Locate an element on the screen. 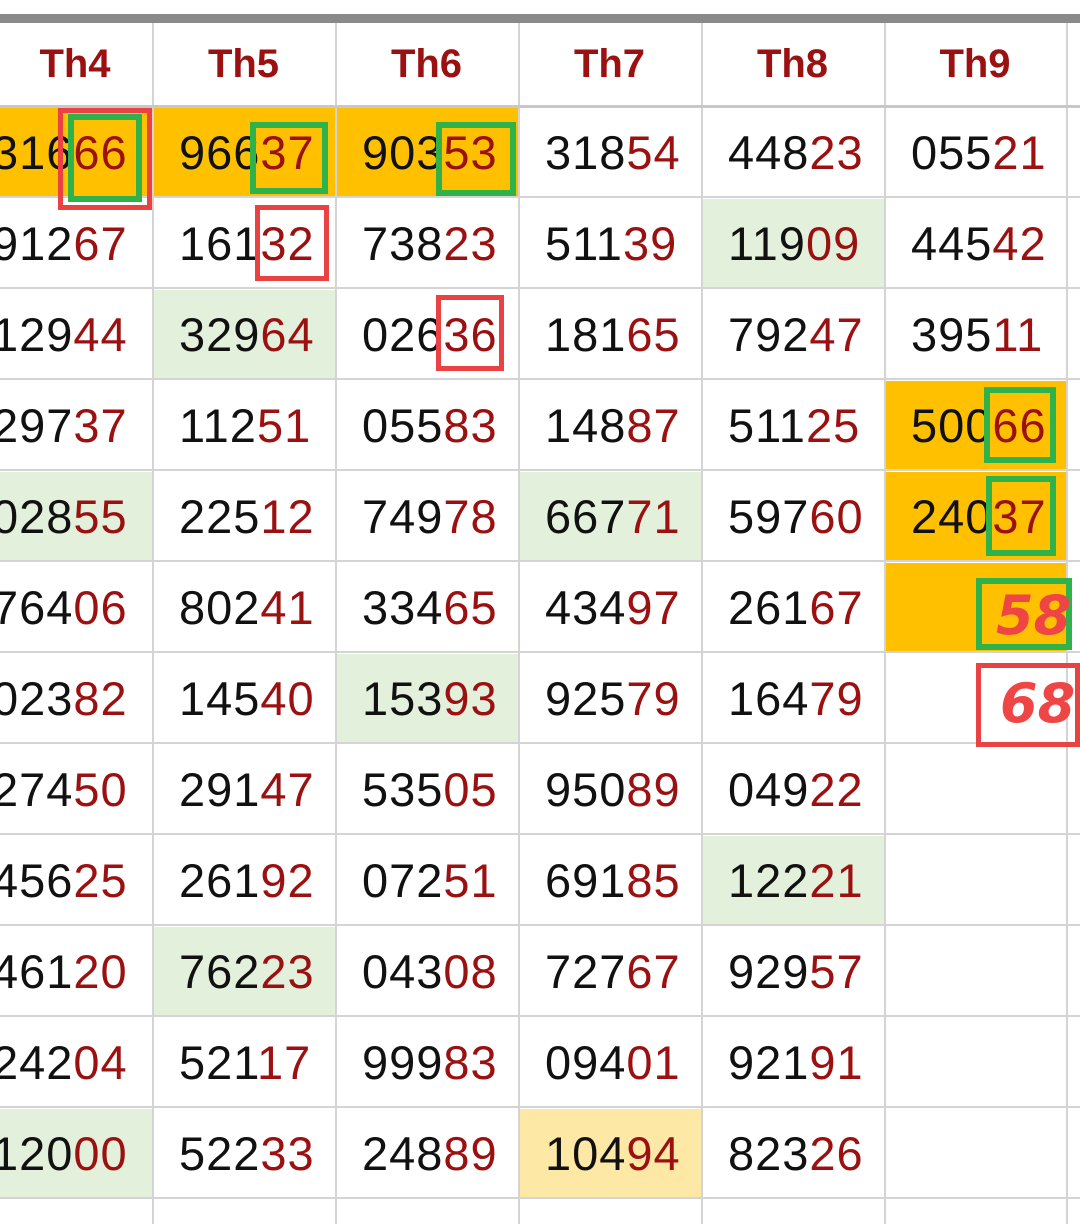  number-lead-digits: 511 is located at coordinates (767, 425).